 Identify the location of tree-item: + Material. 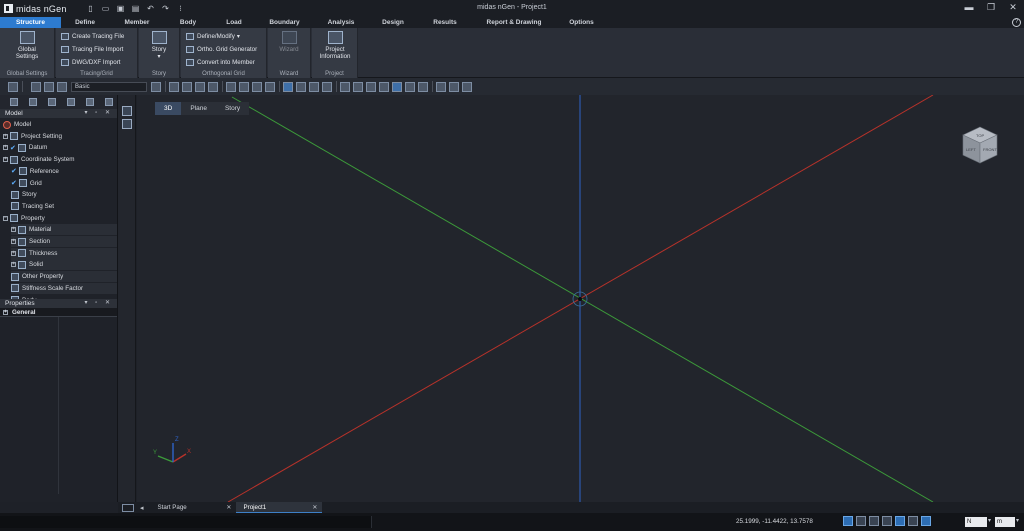
(64, 230).